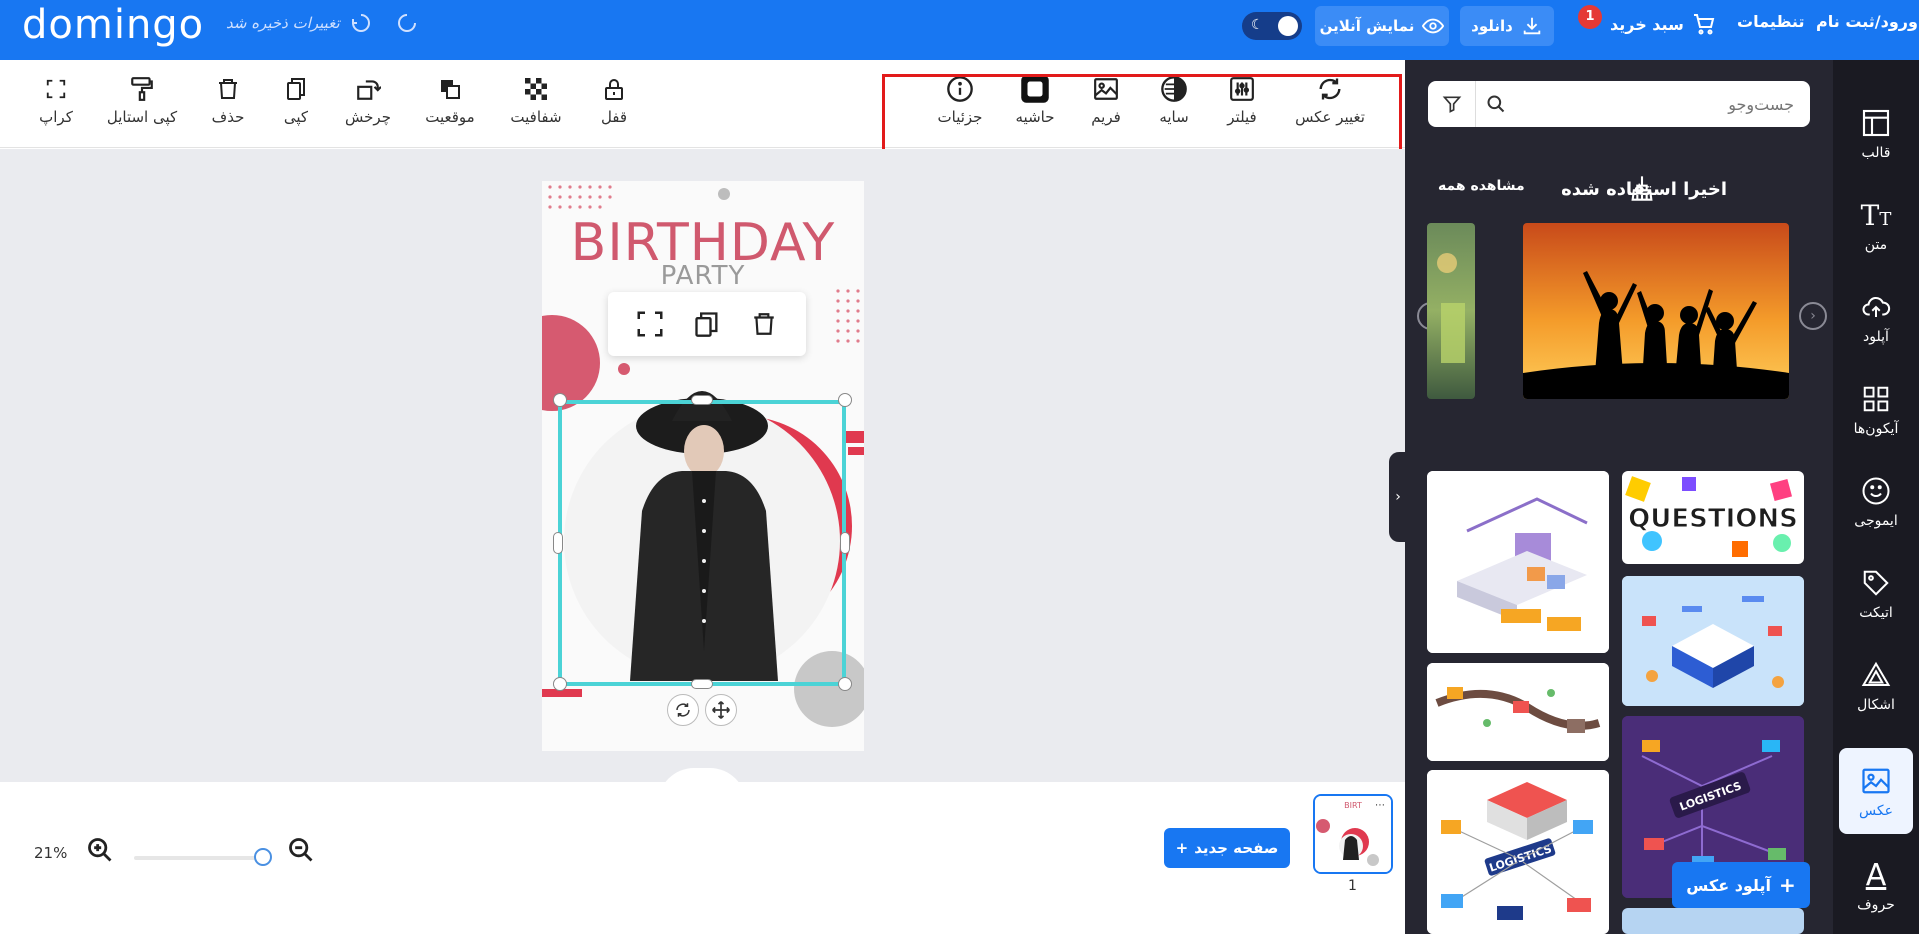 The image size is (1919, 934). What do you see at coordinates (1590, 17) in the screenshot?
I see `cart-count-badge: 1` at bounding box center [1590, 17].